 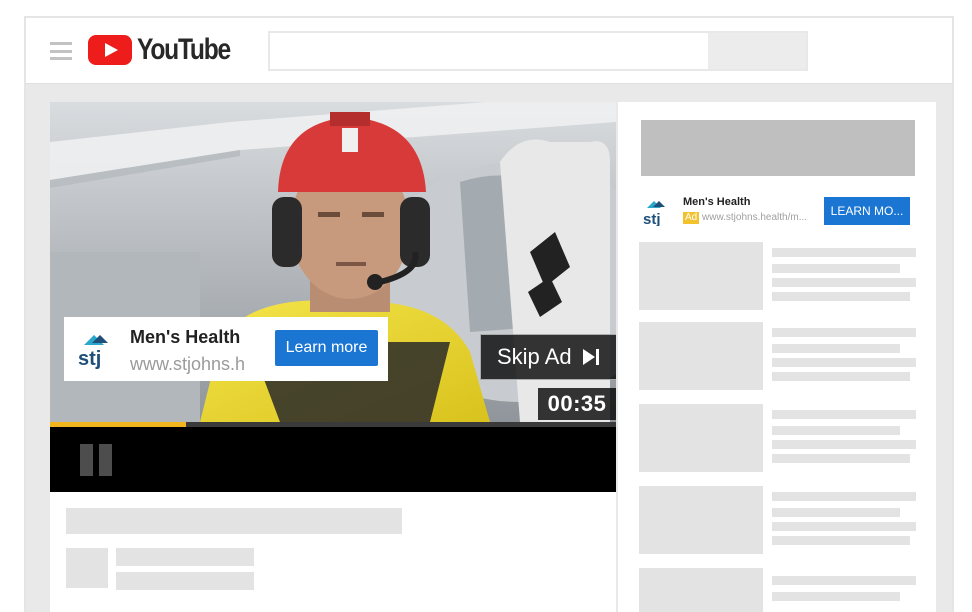 I want to click on ad-advertiser: Men's Health, so click(x=185, y=337).